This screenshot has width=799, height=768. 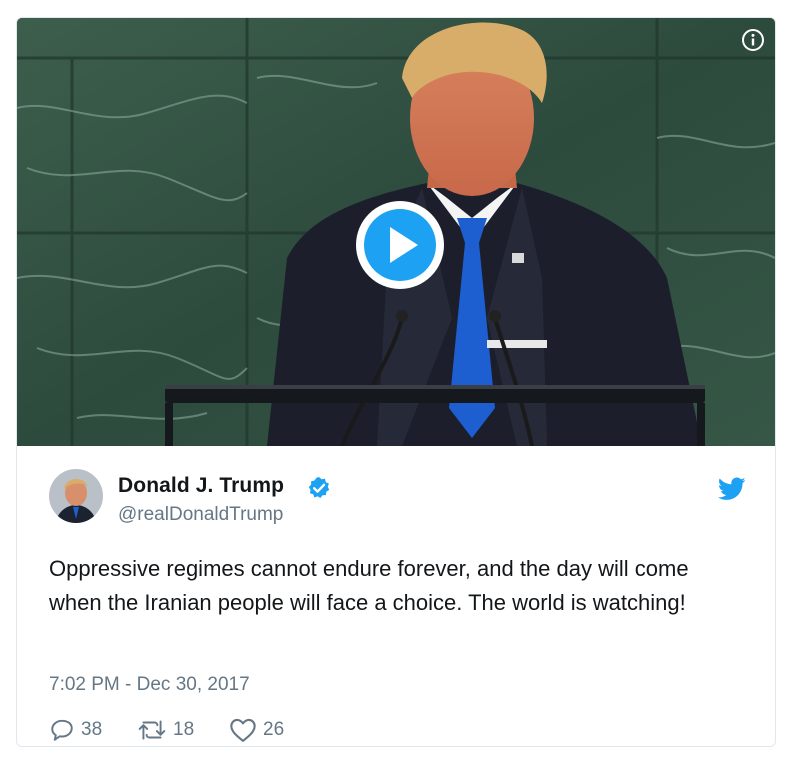 I want to click on play-button, so click(x=400, y=245).